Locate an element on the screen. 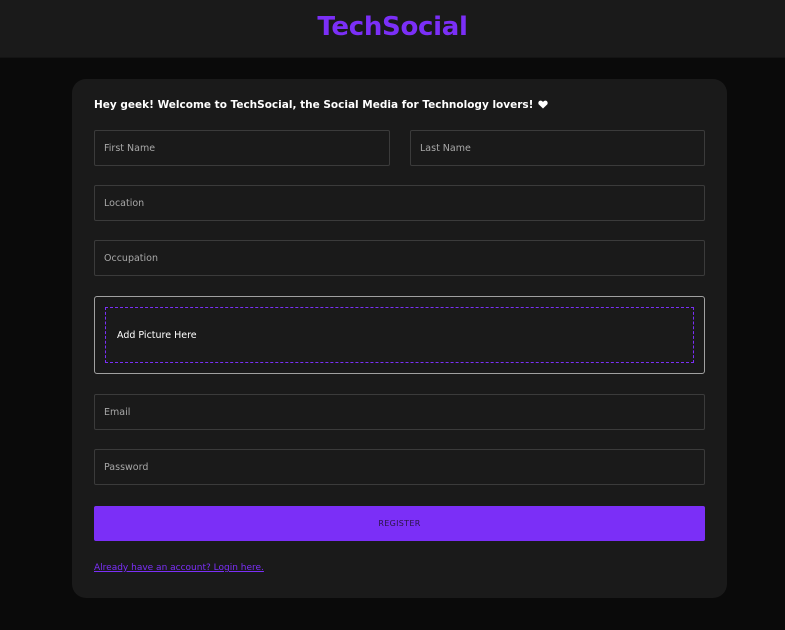 The image size is (785, 630). picture-label: Add Picture Here is located at coordinates (157, 335).